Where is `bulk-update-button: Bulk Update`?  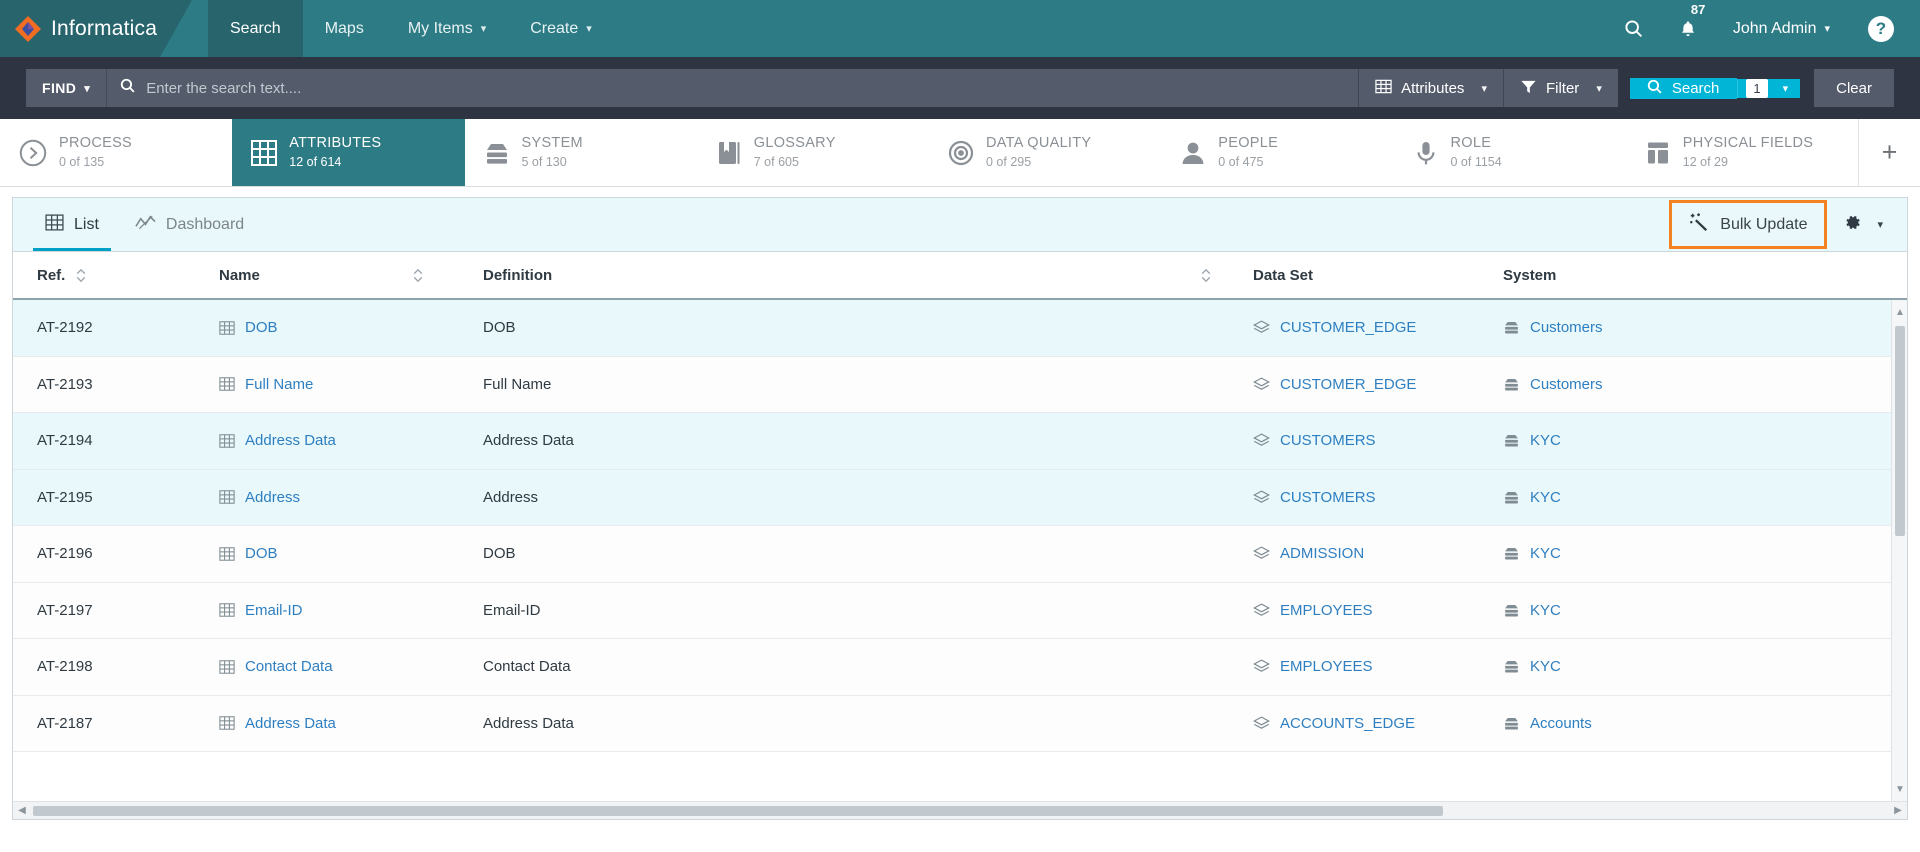
bulk-update-button: Bulk Update is located at coordinates (1748, 224).